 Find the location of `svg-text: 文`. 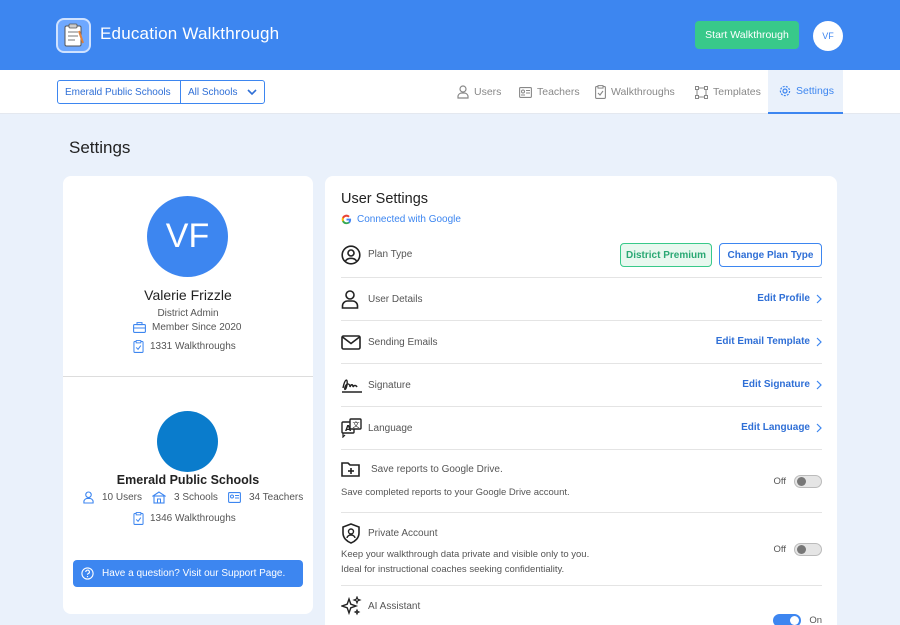

svg-text: 文 is located at coordinates (356, 424).